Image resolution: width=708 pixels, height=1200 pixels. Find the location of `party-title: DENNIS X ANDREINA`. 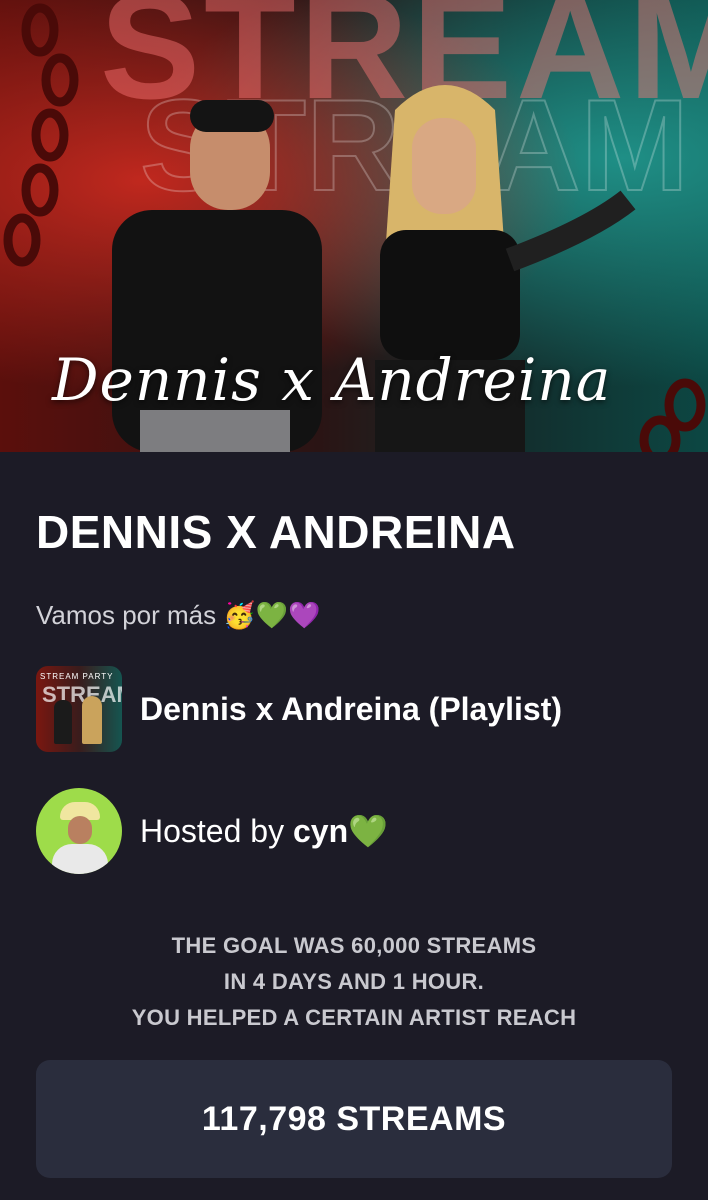

party-title: DENNIS X ANDREINA is located at coordinates (276, 532).